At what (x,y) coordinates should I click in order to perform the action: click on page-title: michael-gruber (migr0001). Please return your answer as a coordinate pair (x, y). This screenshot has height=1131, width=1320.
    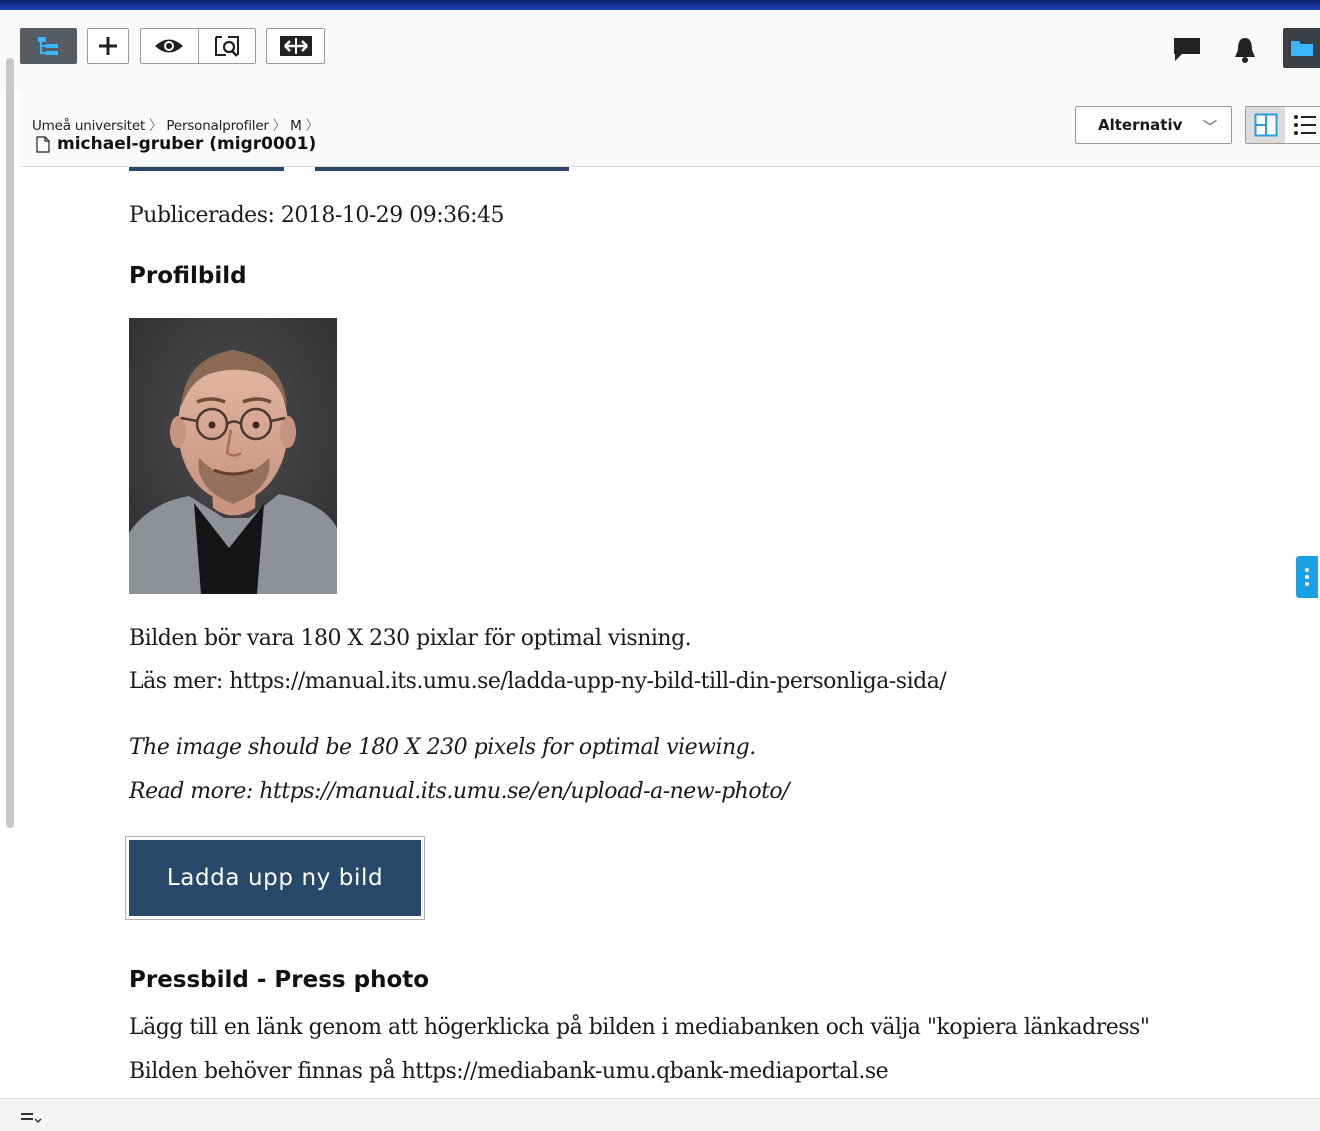
    Looking at the image, I should click on (176, 144).